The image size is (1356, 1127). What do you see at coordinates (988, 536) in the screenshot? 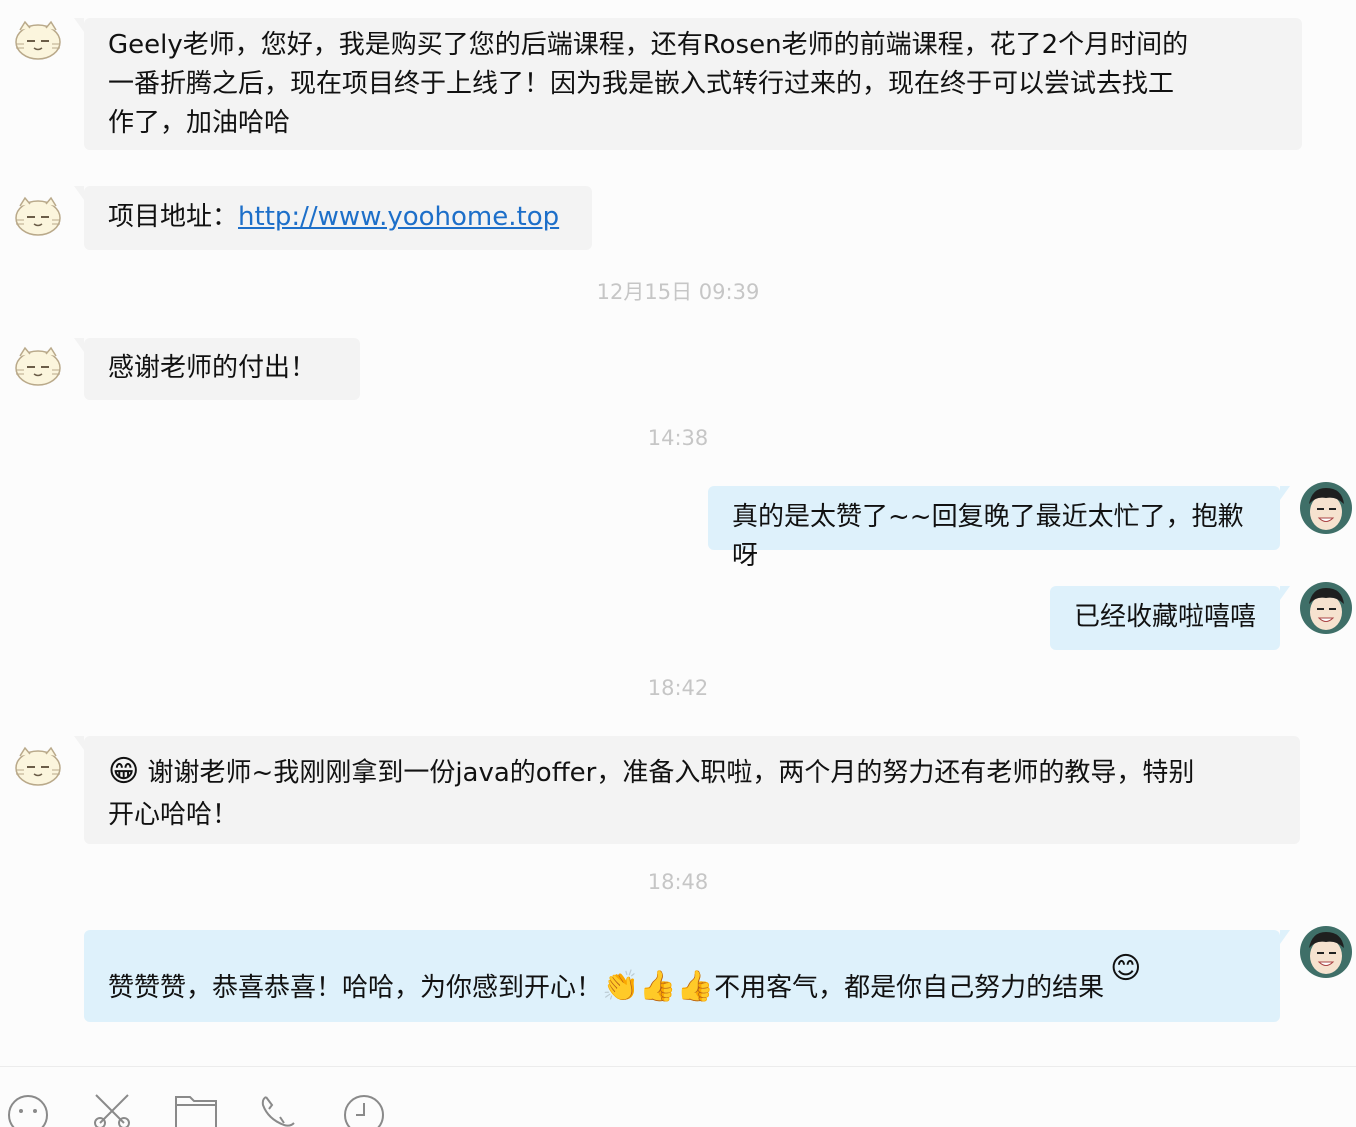
I see `message-text: 真的是太赞了~~回复晚了最近太忙了，抱歉呀` at bounding box center [988, 536].